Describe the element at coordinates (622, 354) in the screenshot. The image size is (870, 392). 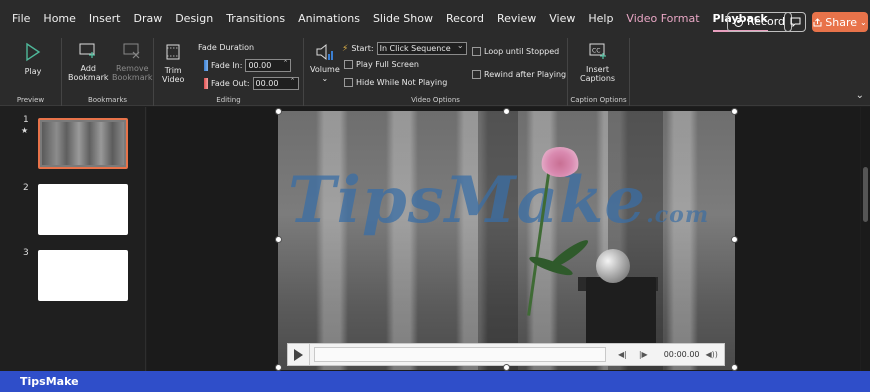
I see `step-back-icon: ◀|` at that location.